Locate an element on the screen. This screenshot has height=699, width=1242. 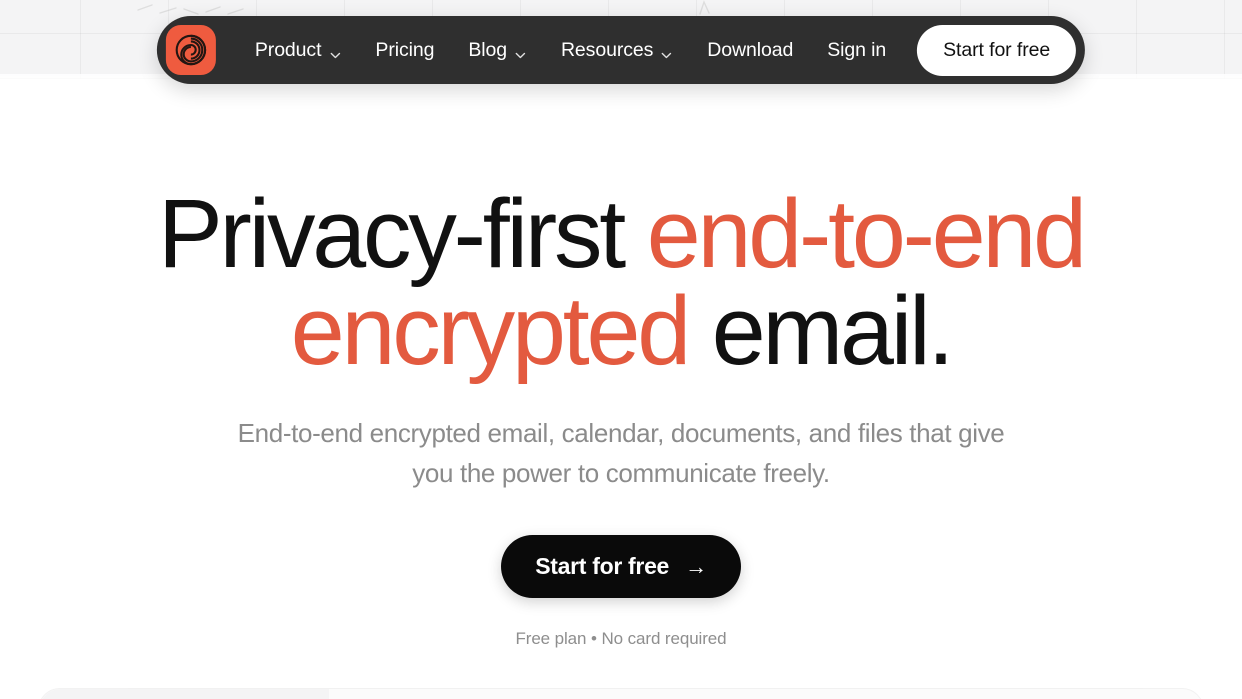
nav-item-label: Pricing is located at coordinates (405, 49).